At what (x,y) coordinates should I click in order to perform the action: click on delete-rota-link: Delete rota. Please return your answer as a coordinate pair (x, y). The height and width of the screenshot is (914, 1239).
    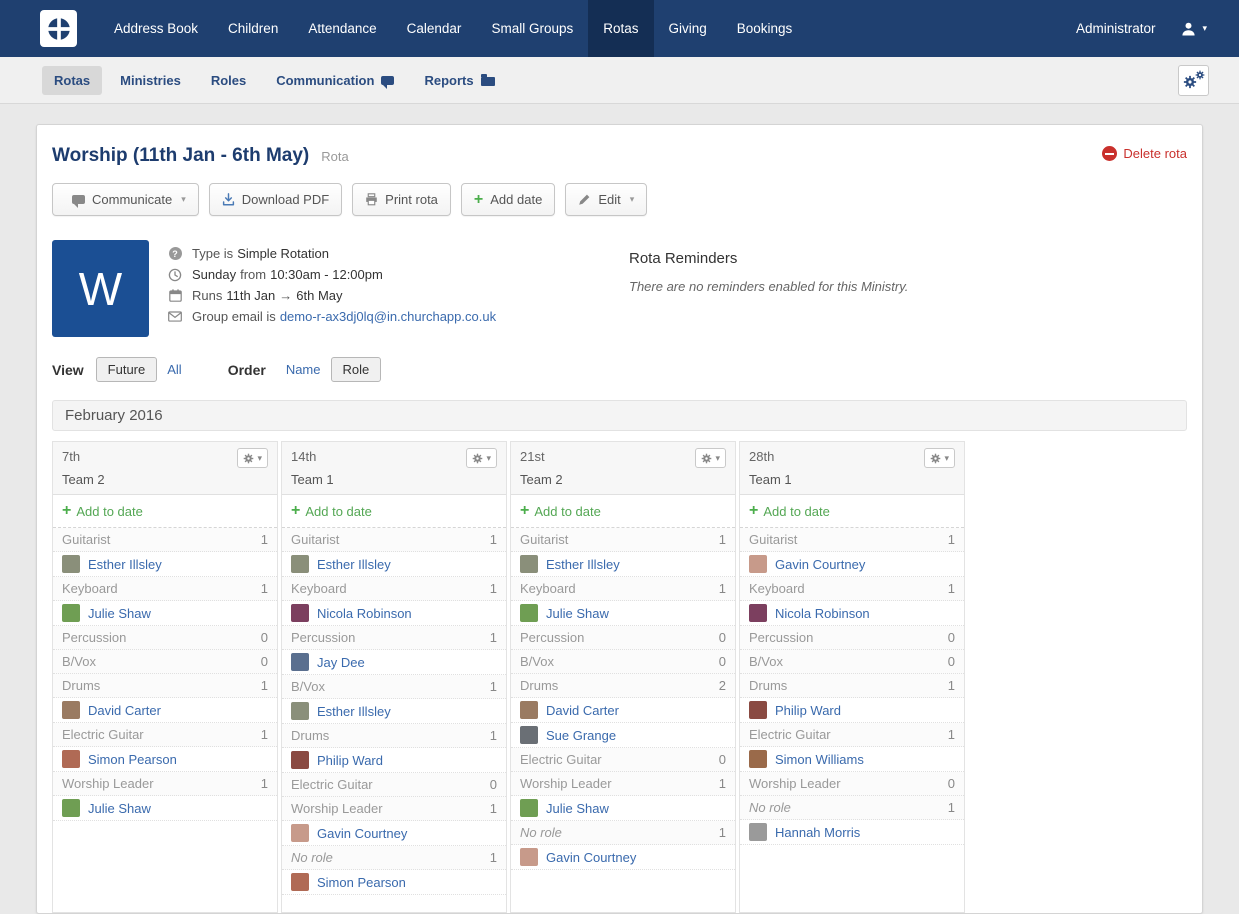
    Looking at the image, I should click on (1144, 153).